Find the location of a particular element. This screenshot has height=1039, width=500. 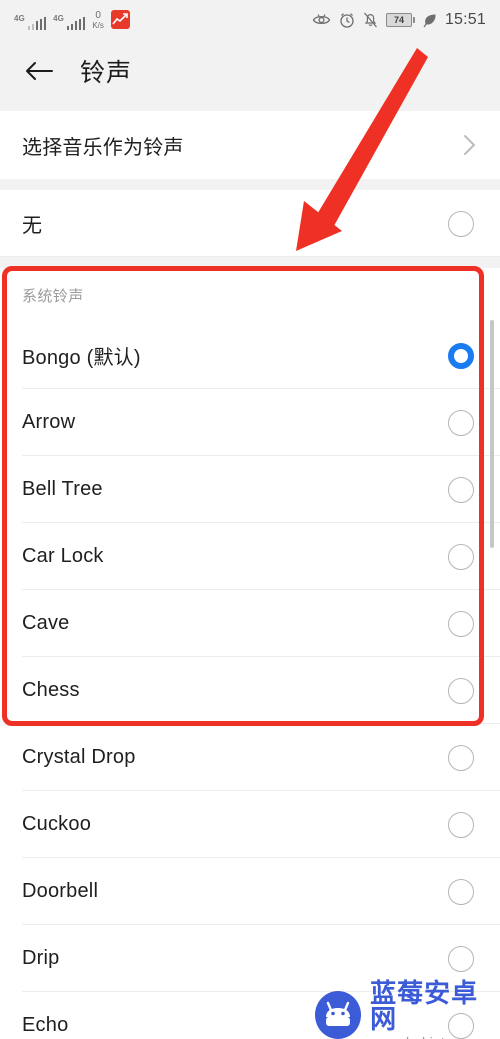

section-header-system-ringtones: 系统铃声 is located at coordinates (250, 295).